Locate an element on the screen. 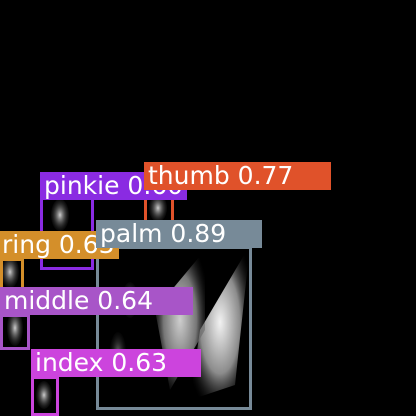  label-middle: middle 0.64 is located at coordinates (96, 301).